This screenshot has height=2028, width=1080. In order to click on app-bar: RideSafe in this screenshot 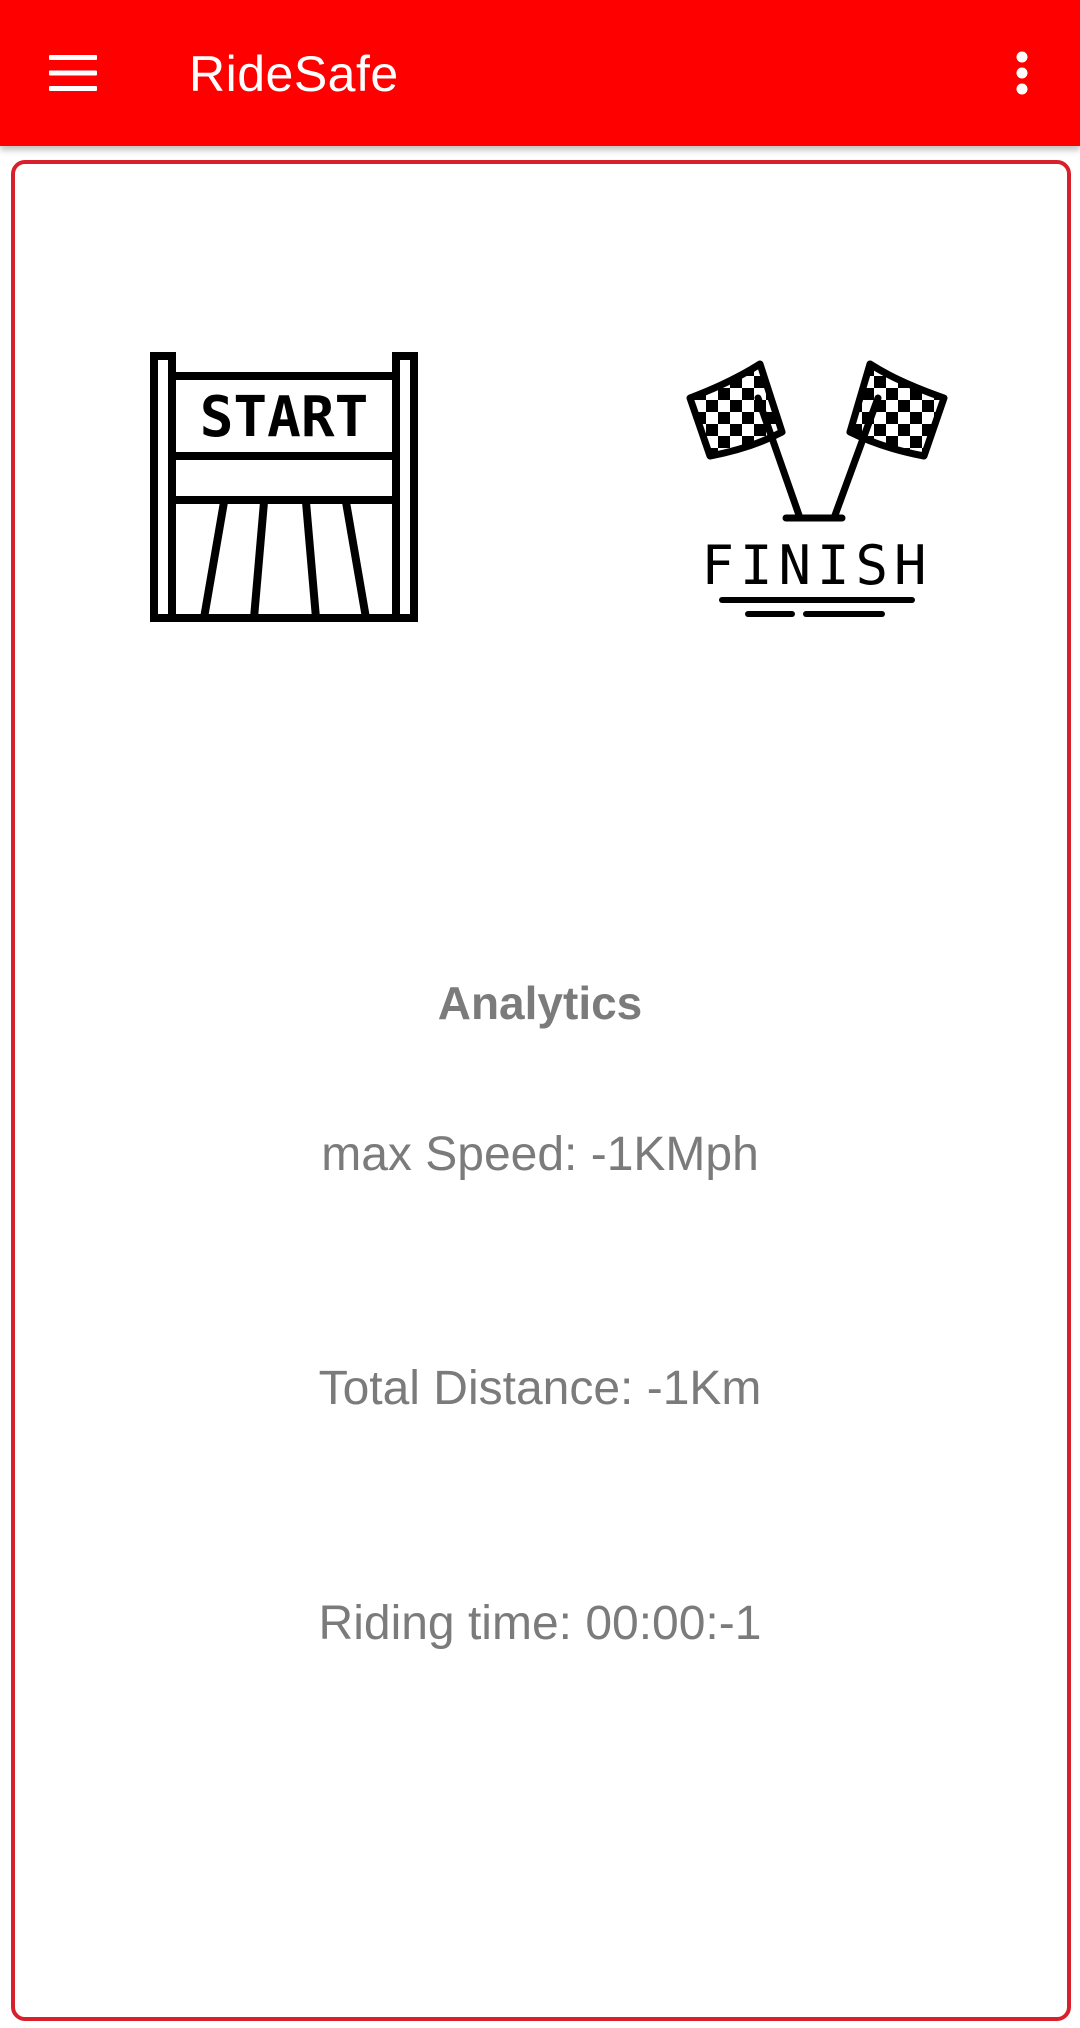, I will do `click(540, 73)`.